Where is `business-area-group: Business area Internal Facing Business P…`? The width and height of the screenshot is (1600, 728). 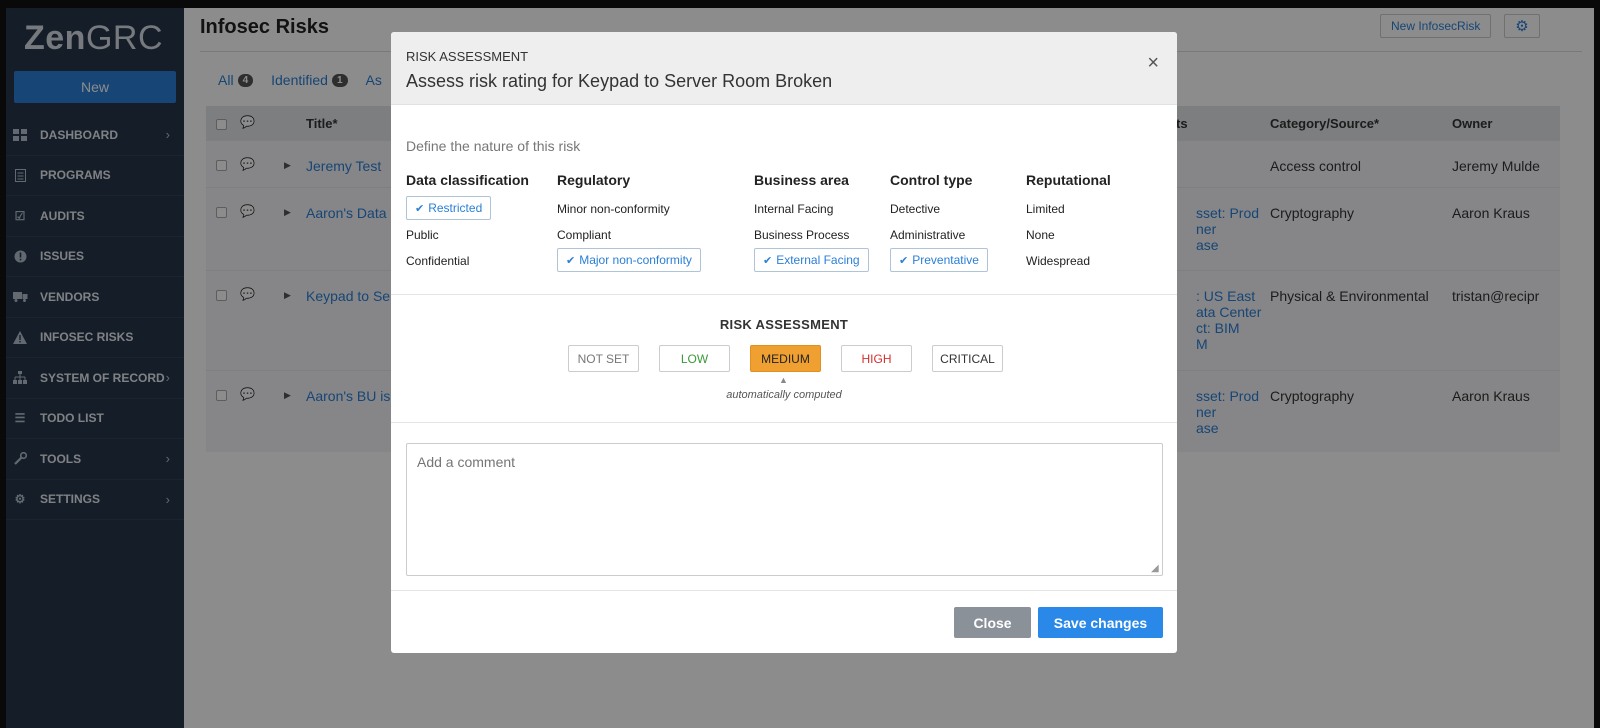
business-area-group: Business area Internal Facing Business P… is located at coordinates (811, 223).